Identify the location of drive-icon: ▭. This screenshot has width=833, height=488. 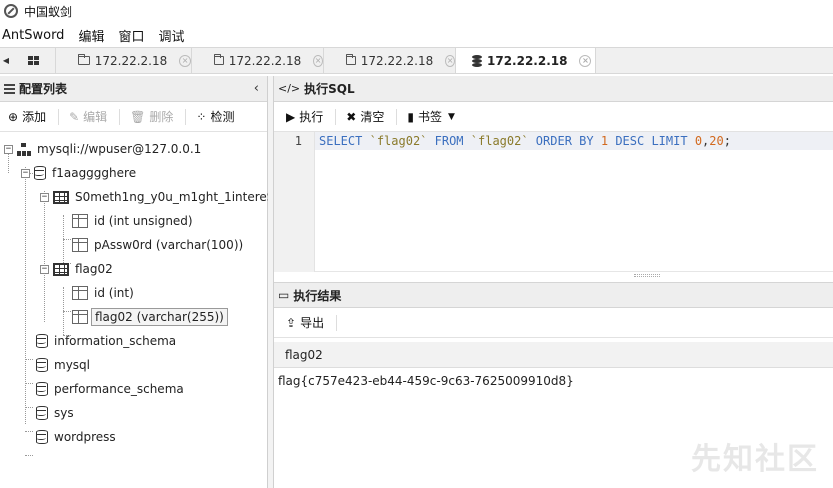
(284, 295).